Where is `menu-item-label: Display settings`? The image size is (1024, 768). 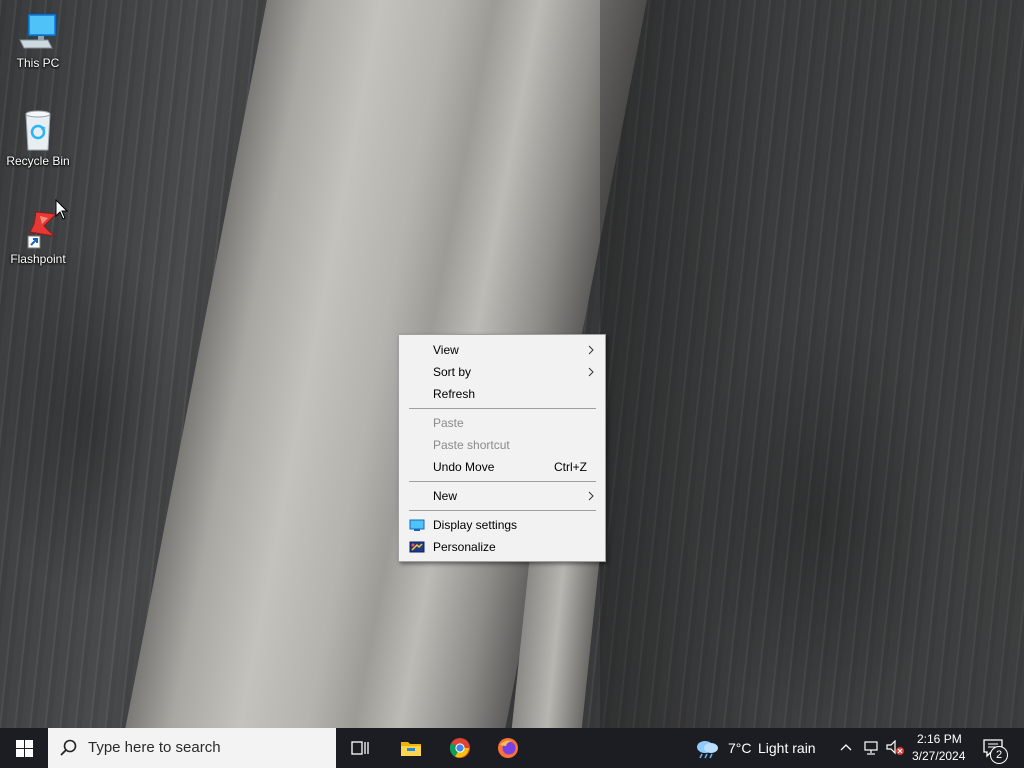 menu-item-label: Display settings is located at coordinates (475, 525).